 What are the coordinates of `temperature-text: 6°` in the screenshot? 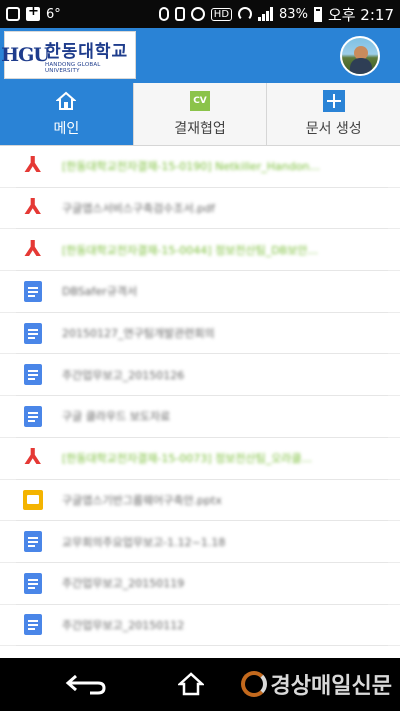 It's located at (53, 14).